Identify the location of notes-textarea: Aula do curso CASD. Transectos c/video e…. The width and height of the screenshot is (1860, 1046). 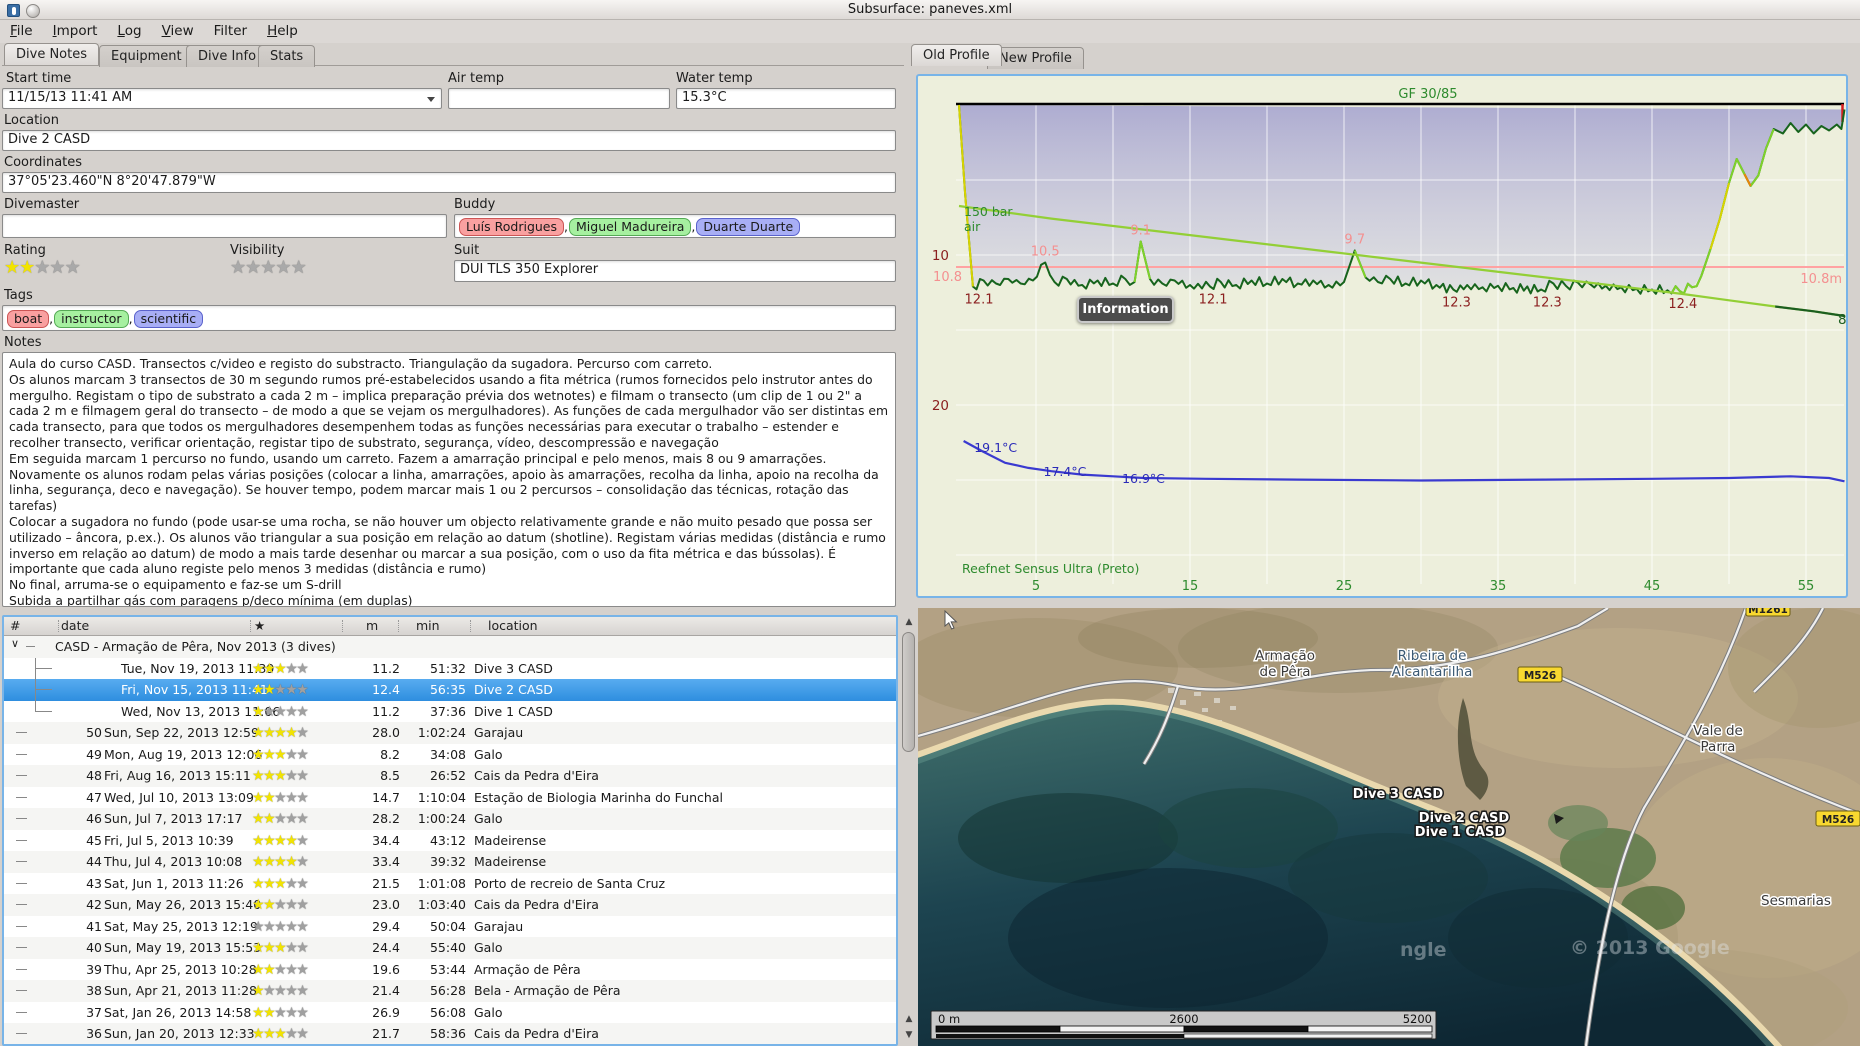
(449, 479).